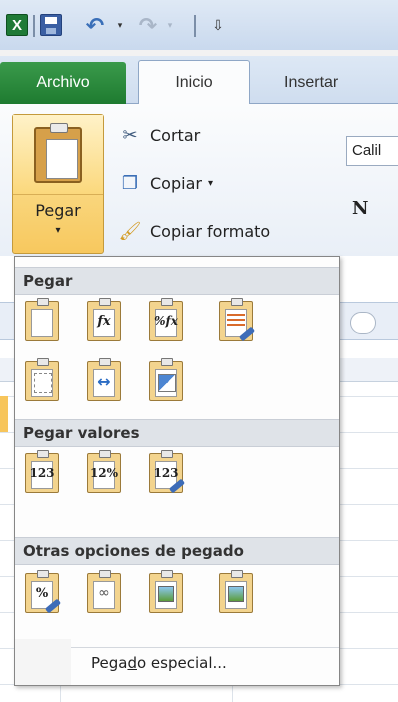 This screenshot has width=398, height=702. I want to click on copy-icon: ❐, so click(130, 183).